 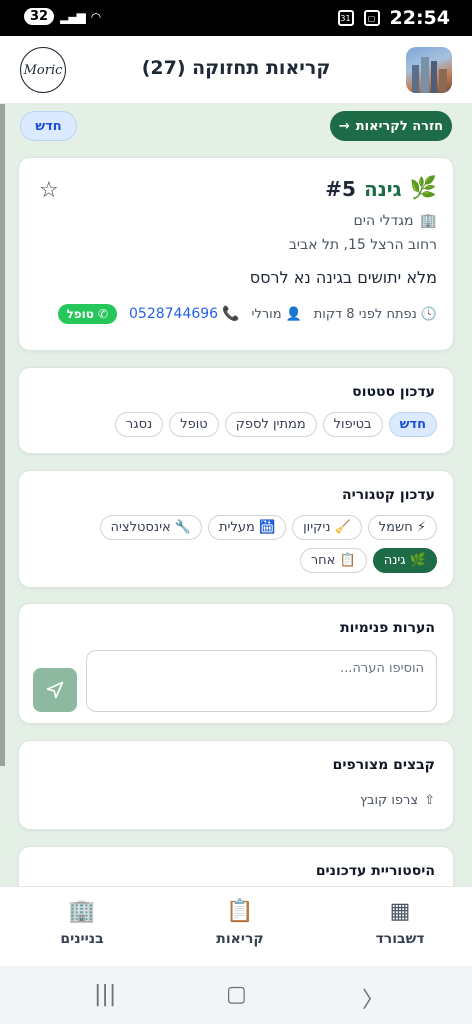 What do you see at coordinates (105, 994) in the screenshot?
I see `recent-apps-icon: |||` at bounding box center [105, 994].